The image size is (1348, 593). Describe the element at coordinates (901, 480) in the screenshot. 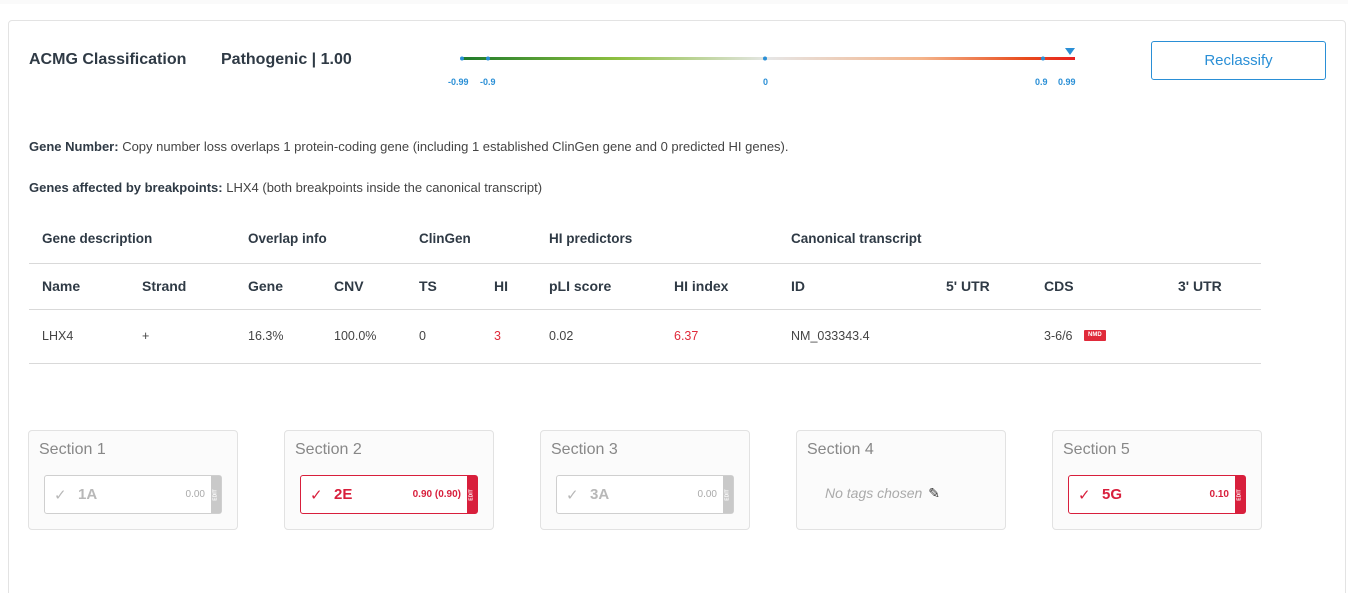

I see `section-4-card: Section 4 No tags chosen ✎` at that location.